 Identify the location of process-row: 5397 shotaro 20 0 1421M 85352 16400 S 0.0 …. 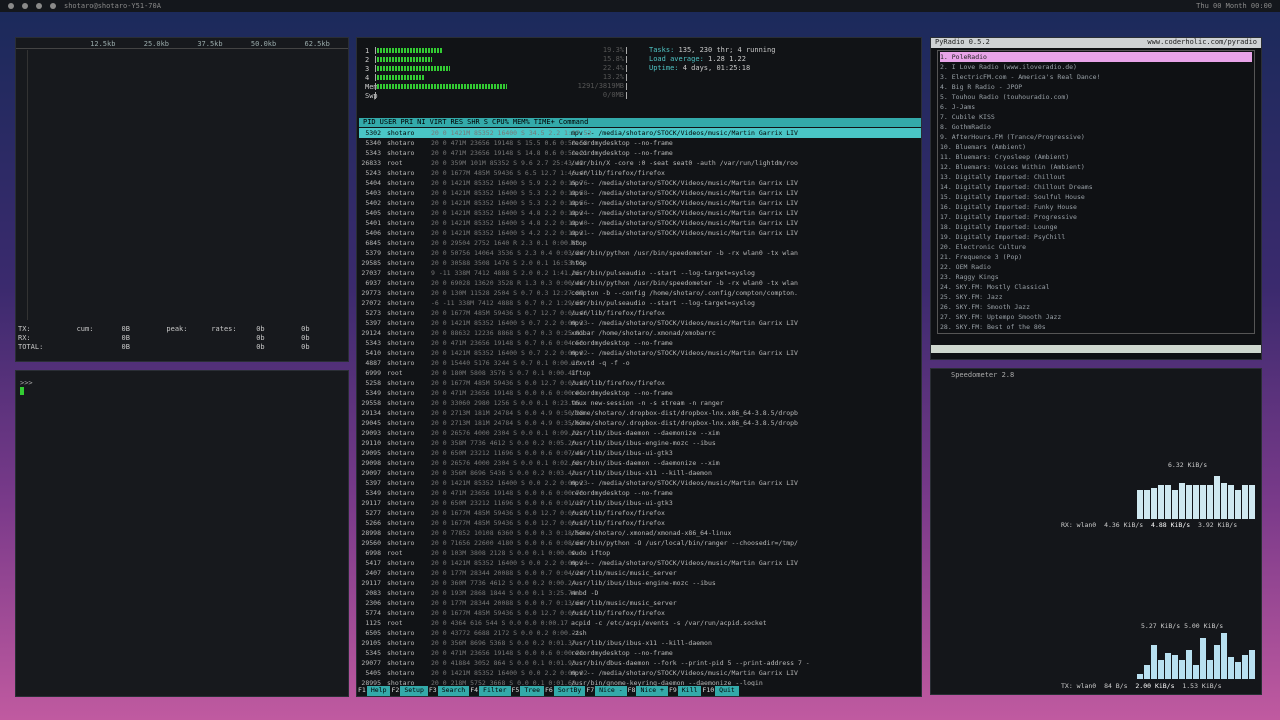
(640, 483).